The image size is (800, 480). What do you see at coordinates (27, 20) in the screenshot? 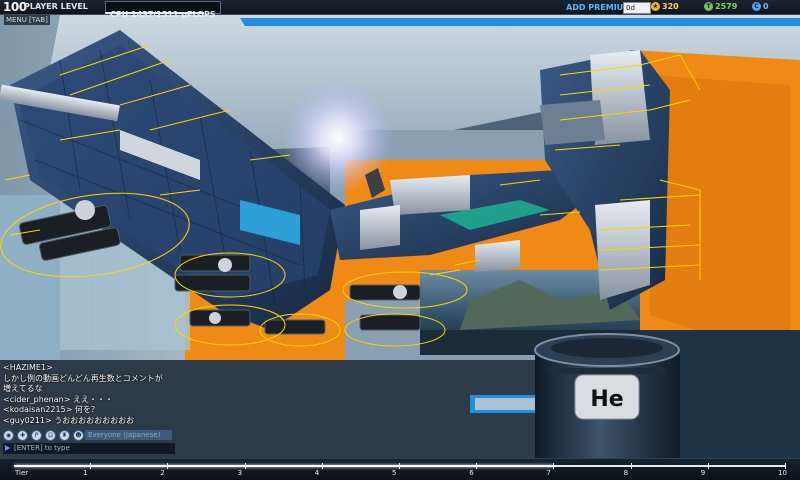
I see `menu-tab-button: MENU [TAB]` at bounding box center [27, 20].